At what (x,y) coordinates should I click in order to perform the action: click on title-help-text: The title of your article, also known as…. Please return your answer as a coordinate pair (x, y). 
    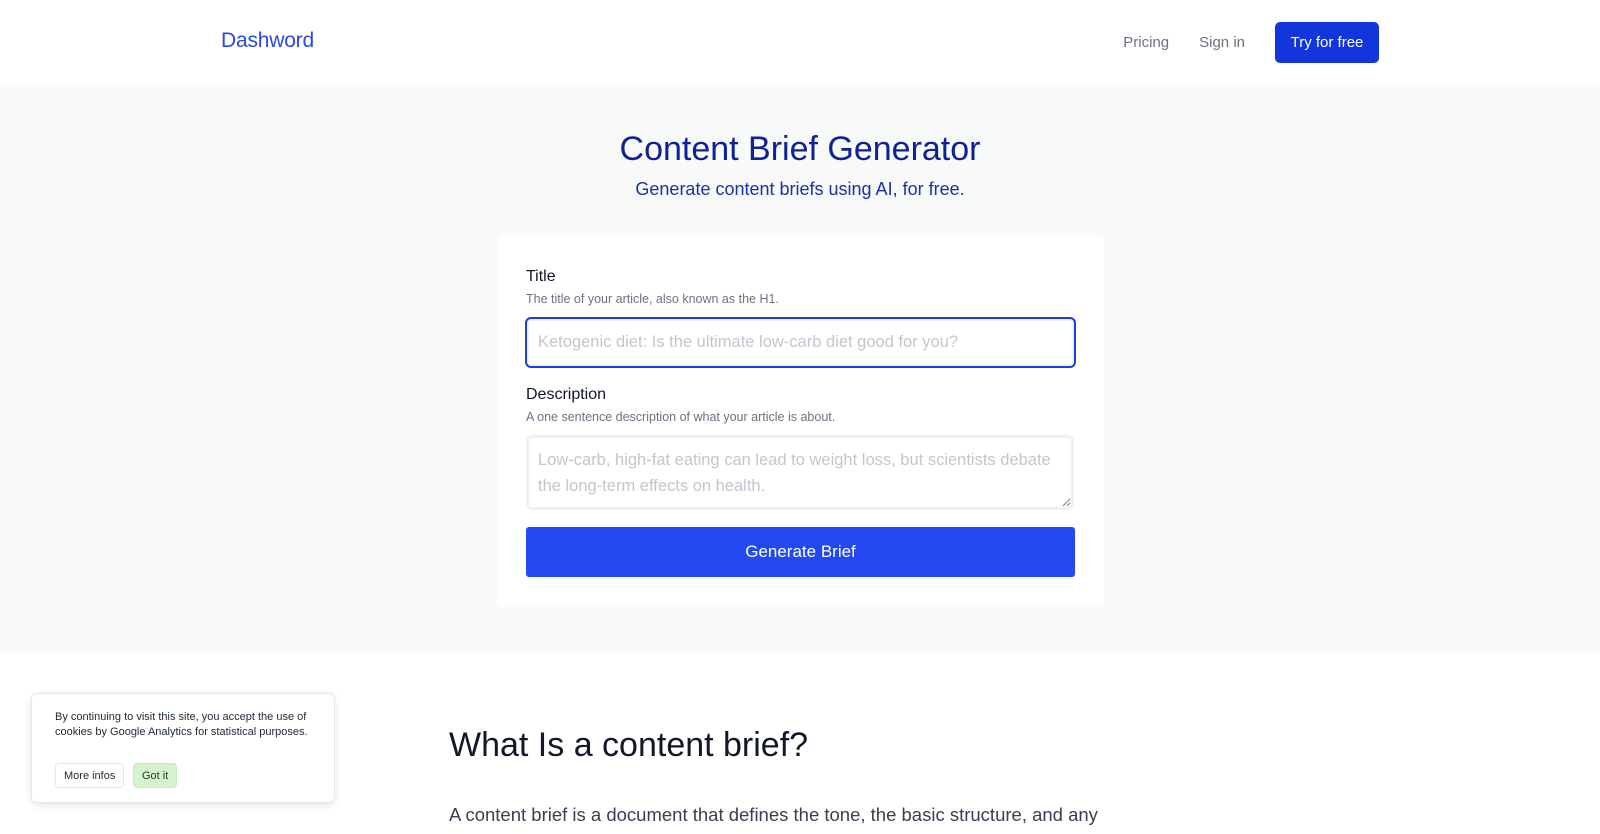
    Looking at the image, I should click on (652, 299).